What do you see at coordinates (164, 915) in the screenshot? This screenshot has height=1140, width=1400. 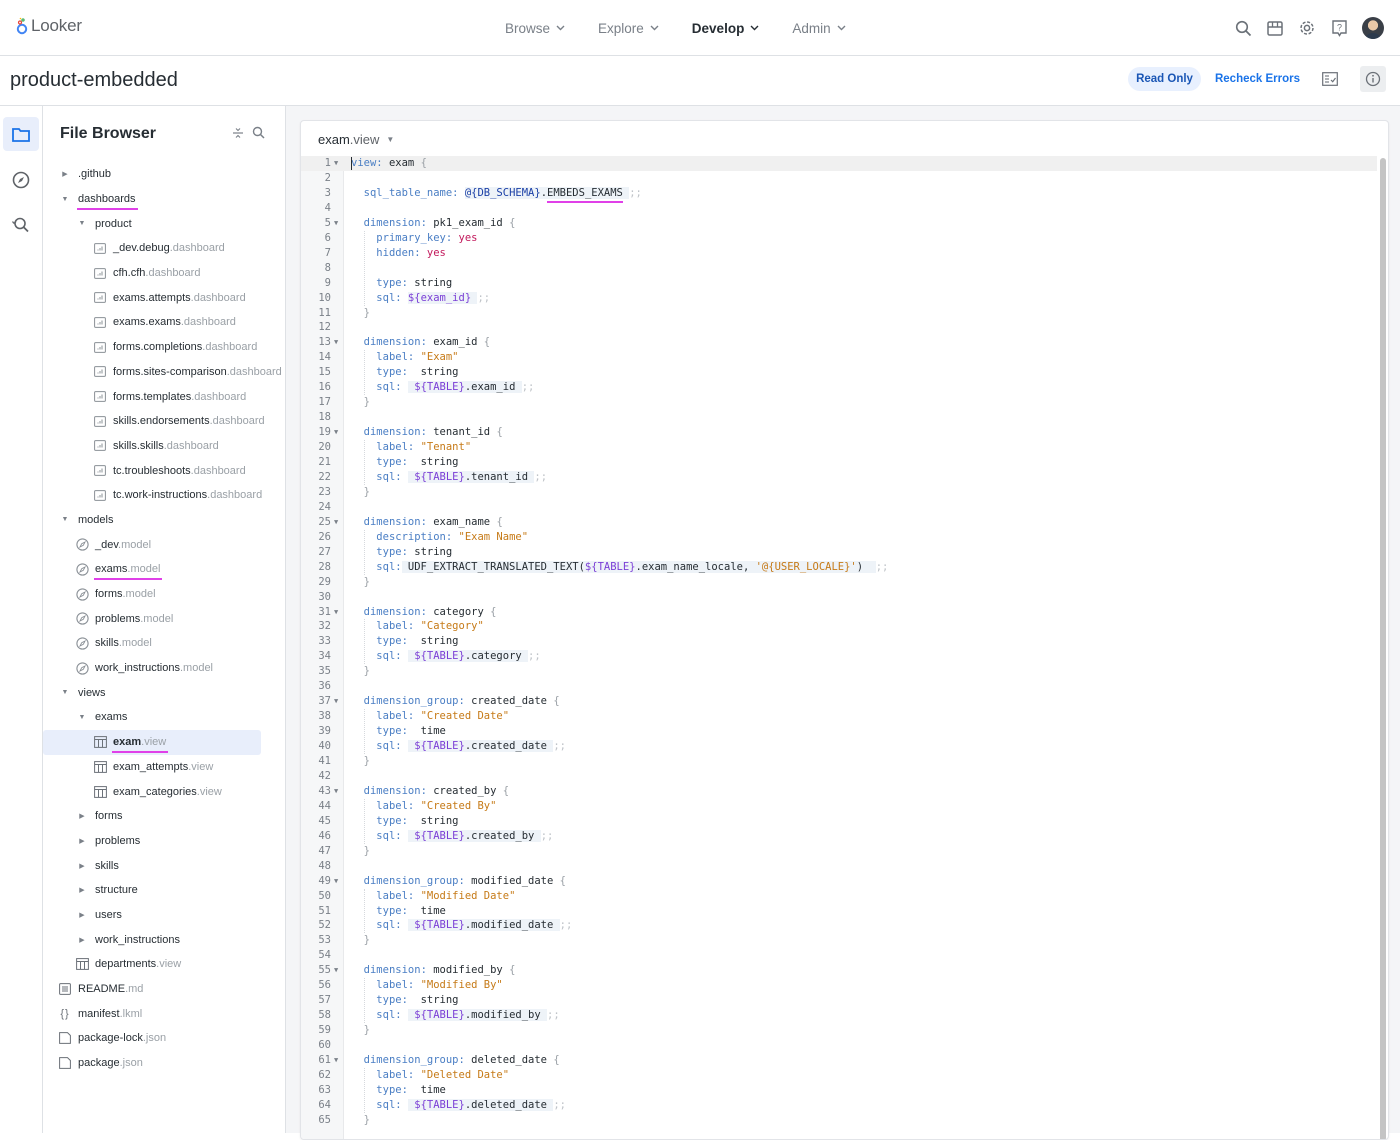 I see `tree-folder-users: ▶ users` at bounding box center [164, 915].